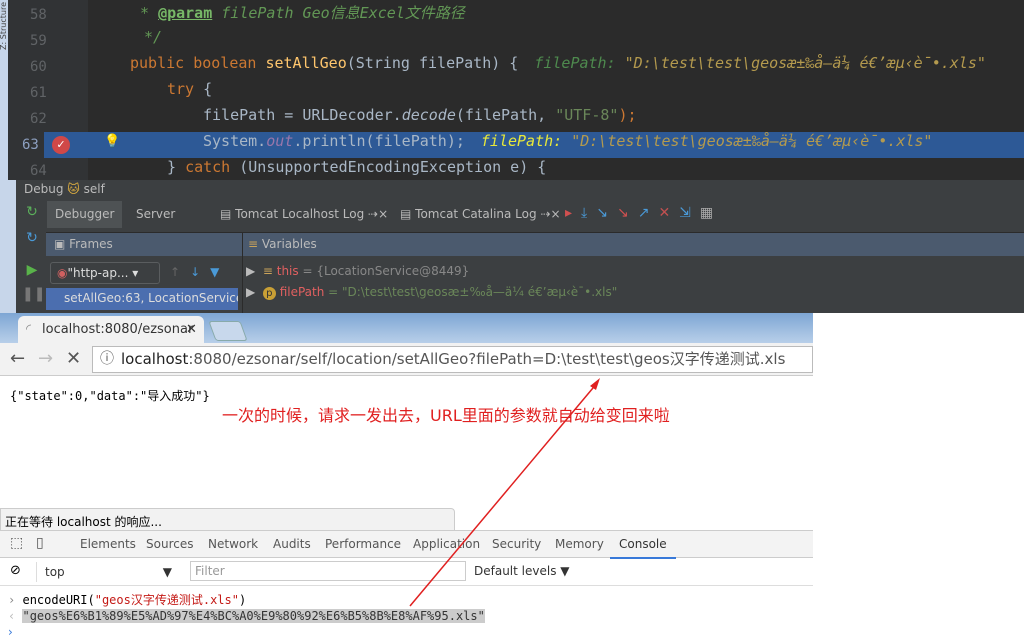 This screenshot has height=642, width=1024. I want to click on arrow-line, so click(504, 494).